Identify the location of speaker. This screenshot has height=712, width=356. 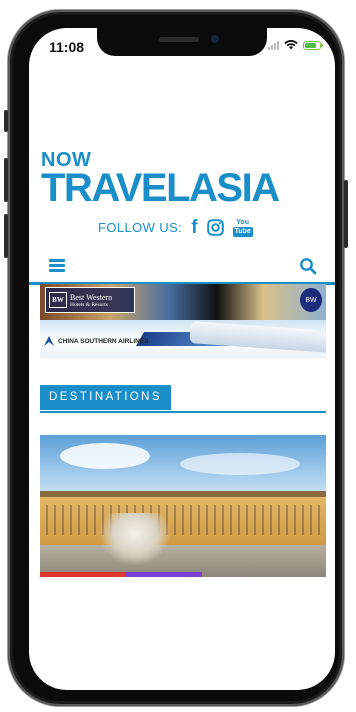
(179, 39).